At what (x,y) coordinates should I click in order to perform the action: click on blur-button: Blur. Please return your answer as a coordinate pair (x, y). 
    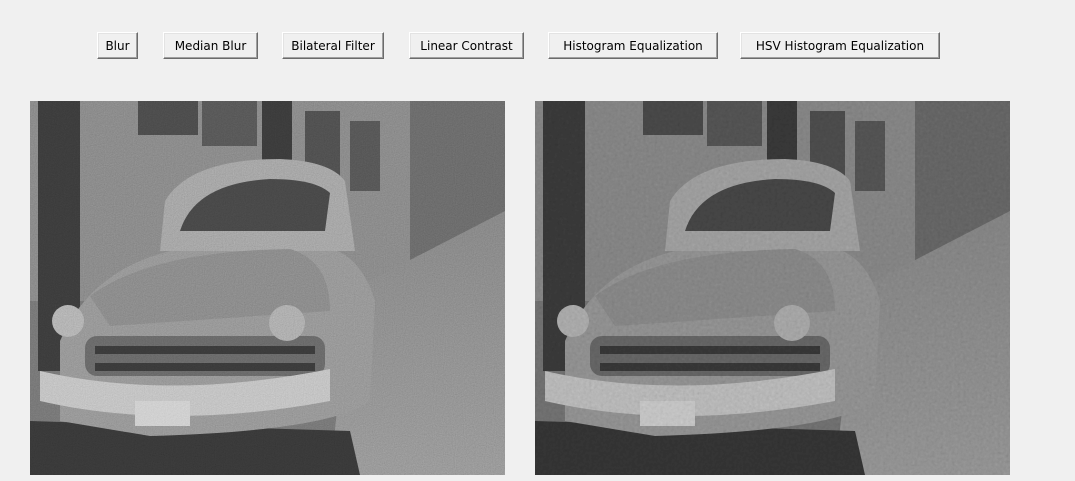
    Looking at the image, I should click on (117, 45).